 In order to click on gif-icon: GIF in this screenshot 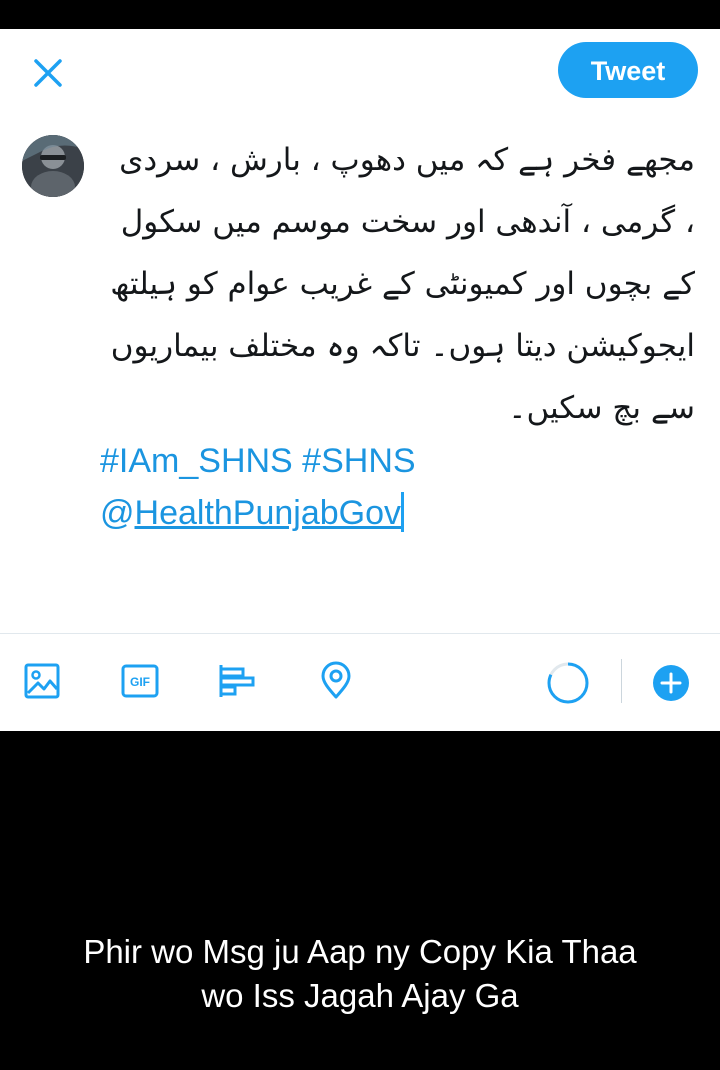, I will do `click(140, 681)`.